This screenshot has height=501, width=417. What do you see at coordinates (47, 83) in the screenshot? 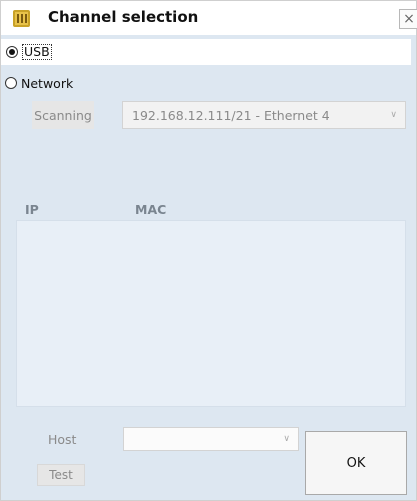
I see `network-label: Network` at bounding box center [47, 83].